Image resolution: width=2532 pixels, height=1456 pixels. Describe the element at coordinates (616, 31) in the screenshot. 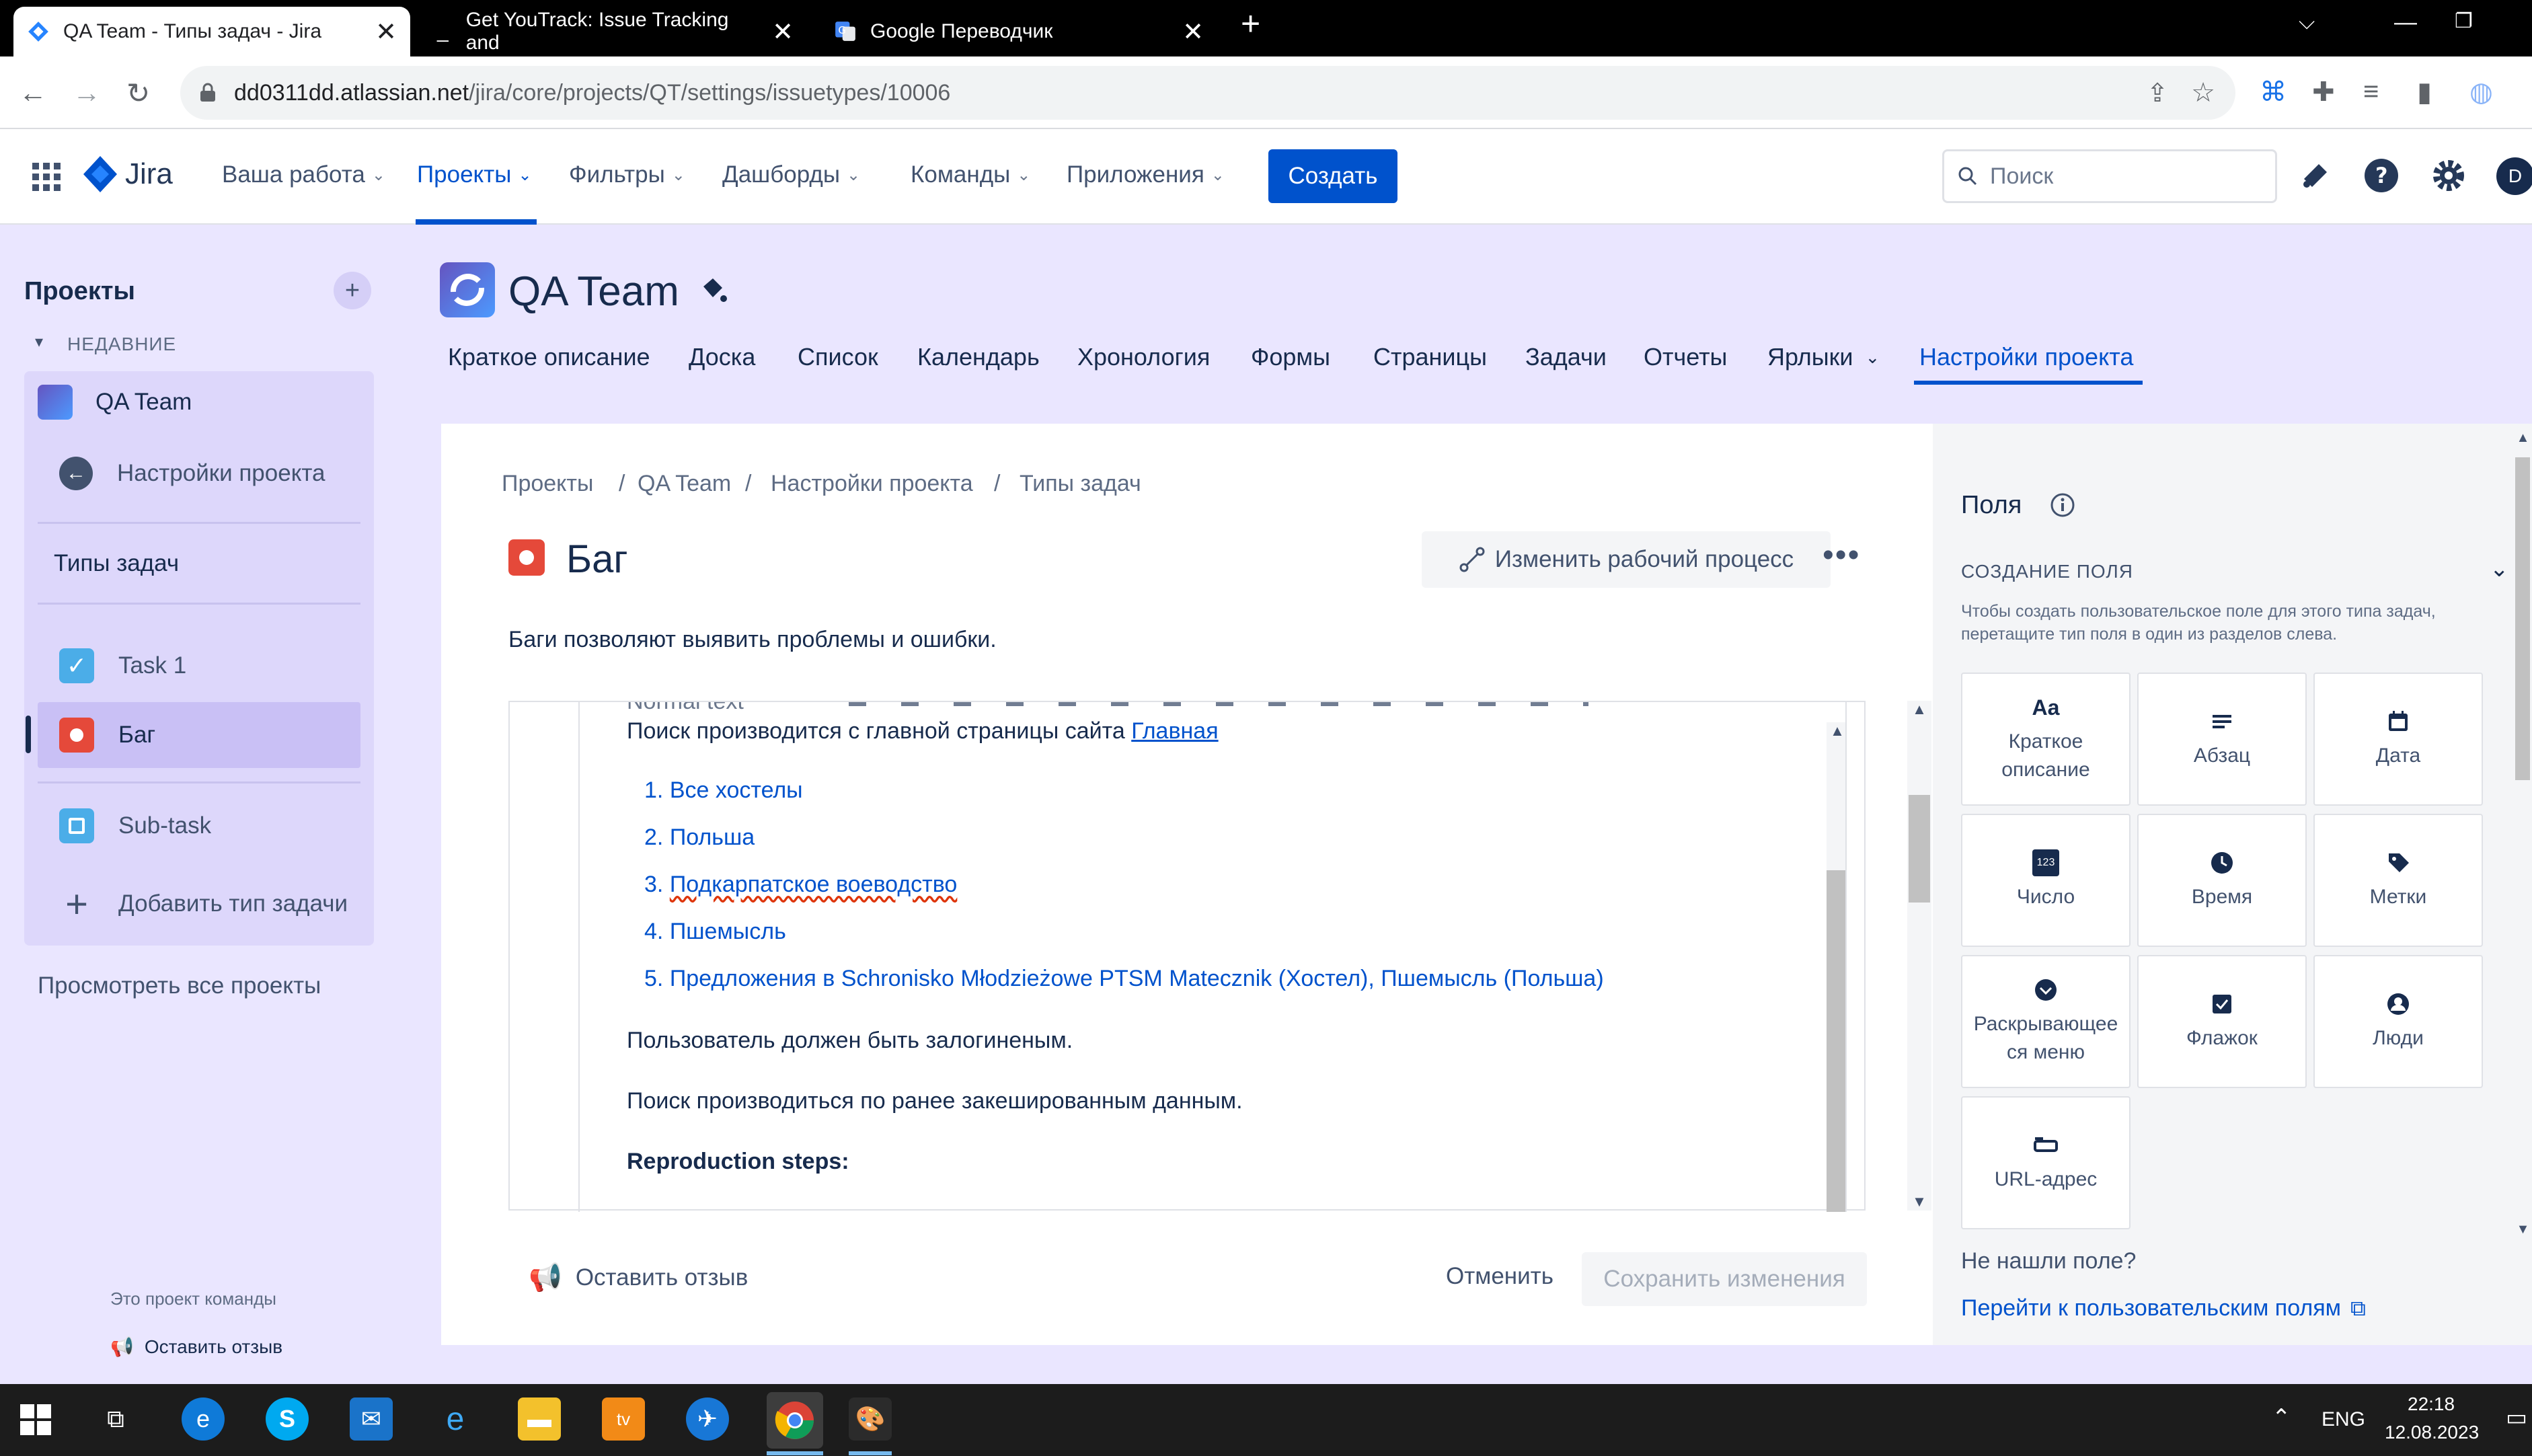

I see `browser-tab-youtrack: _ Get YouTrack: Issue Tracking and ✕` at that location.